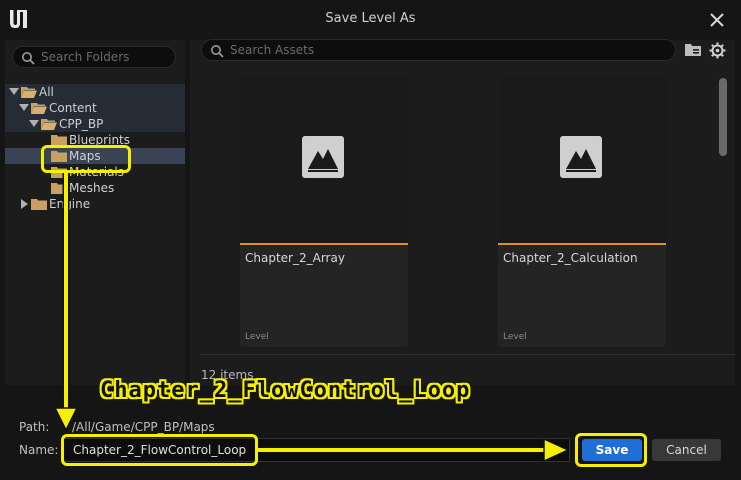 Image resolution: width=741 pixels, height=480 pixels. I want to click on close-icon, so click(717, 20).